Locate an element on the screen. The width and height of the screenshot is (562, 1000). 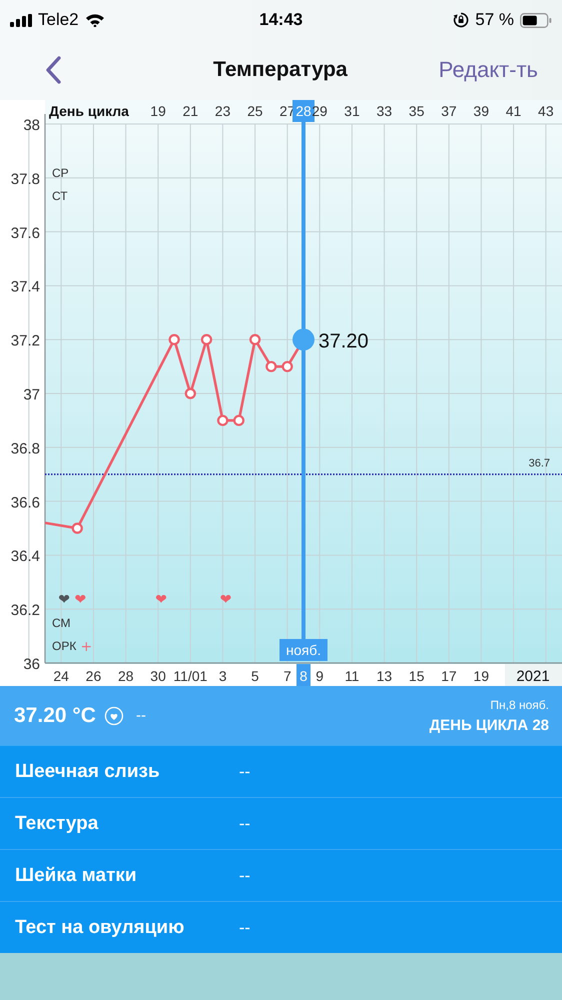
axis-label: 36.2 is located at coordinates (25, 611).